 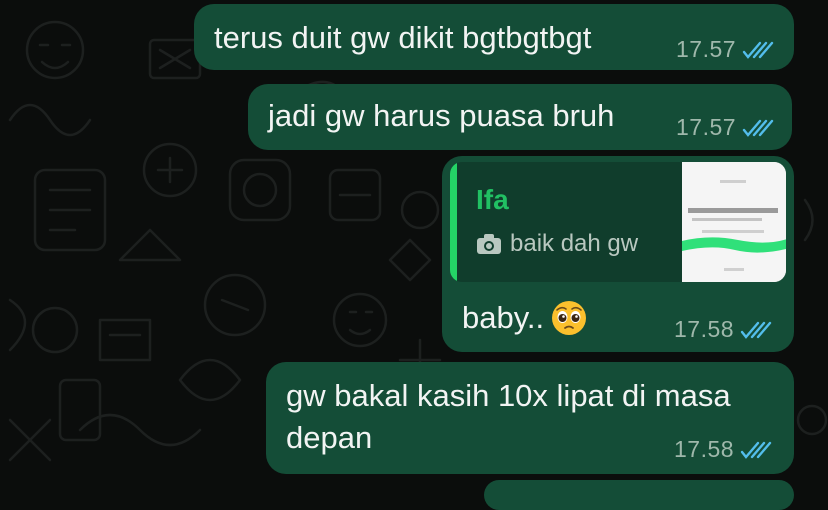 I want to click on quote-preview: baik dah gw, so click(x=557, y=244).